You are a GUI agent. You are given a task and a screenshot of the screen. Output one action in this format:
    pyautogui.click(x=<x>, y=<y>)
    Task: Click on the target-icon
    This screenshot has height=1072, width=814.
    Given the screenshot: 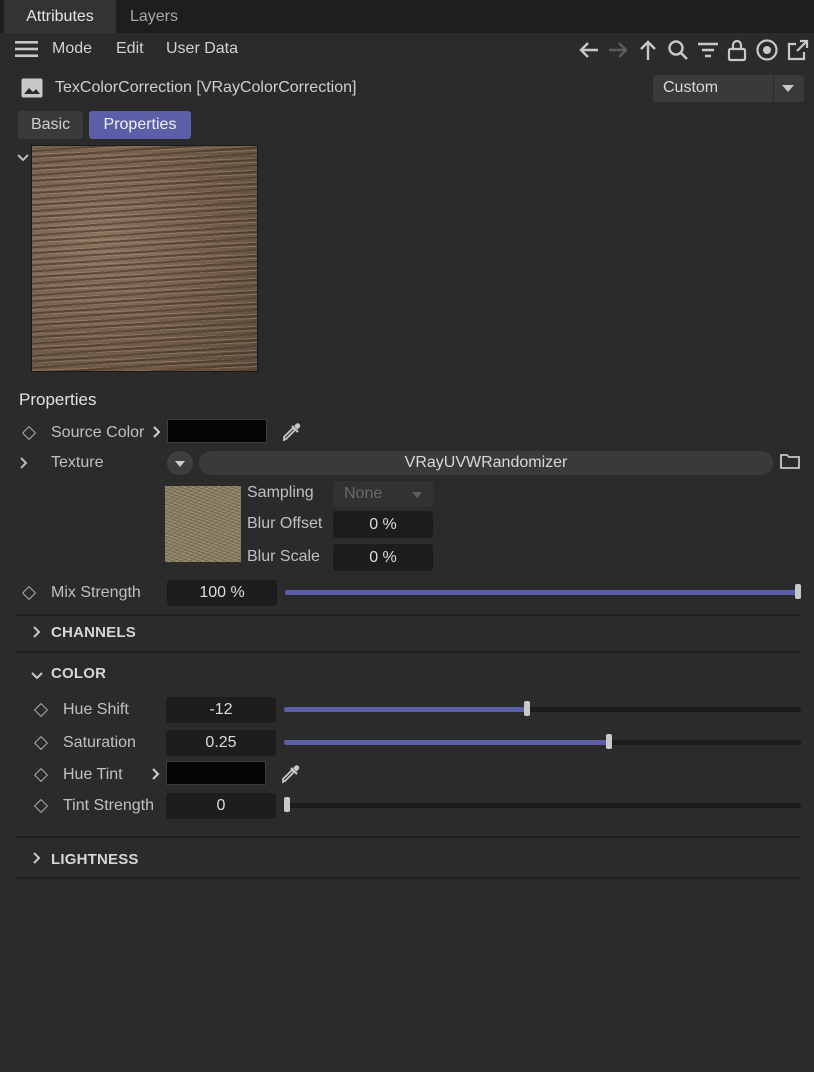 What is the action you would take?
    pyautogui.click(x=767, y=50)
    